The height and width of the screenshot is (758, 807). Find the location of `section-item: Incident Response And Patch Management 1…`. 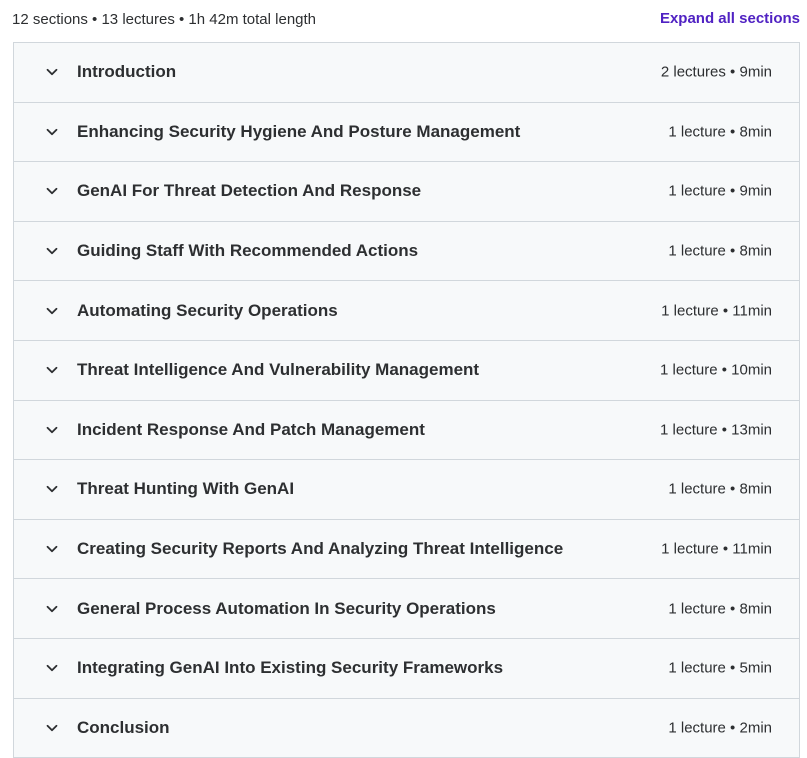

section-item: Incident Response And Patch Management 1… is located at coordinates (406, 430).